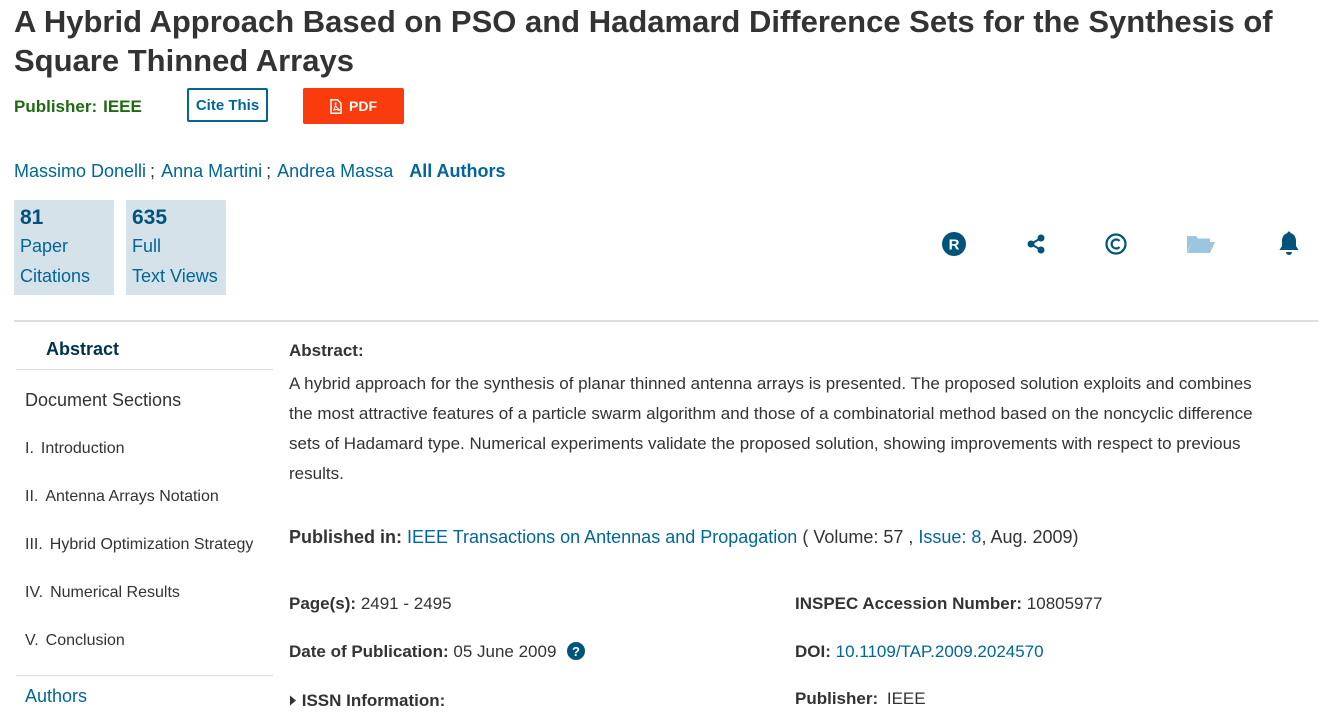 The width and height of the screenshot is (1323, 723). I want to click on inspec-field: INSPEC Accession Number: 10805977, so click(948, 604).